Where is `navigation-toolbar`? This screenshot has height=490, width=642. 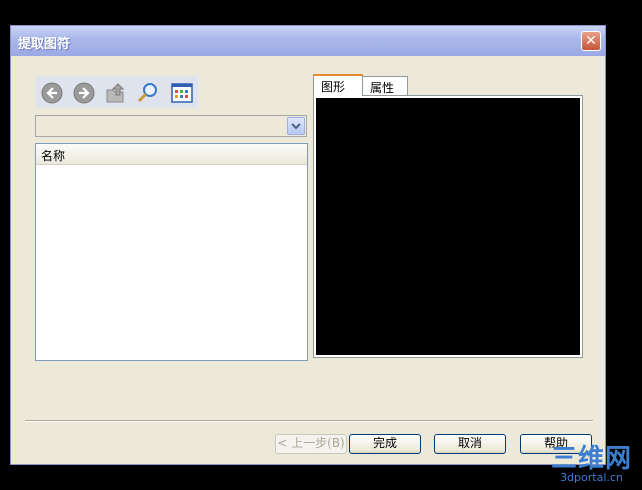
navigation-toolbar is located at coordinates (117, 92).